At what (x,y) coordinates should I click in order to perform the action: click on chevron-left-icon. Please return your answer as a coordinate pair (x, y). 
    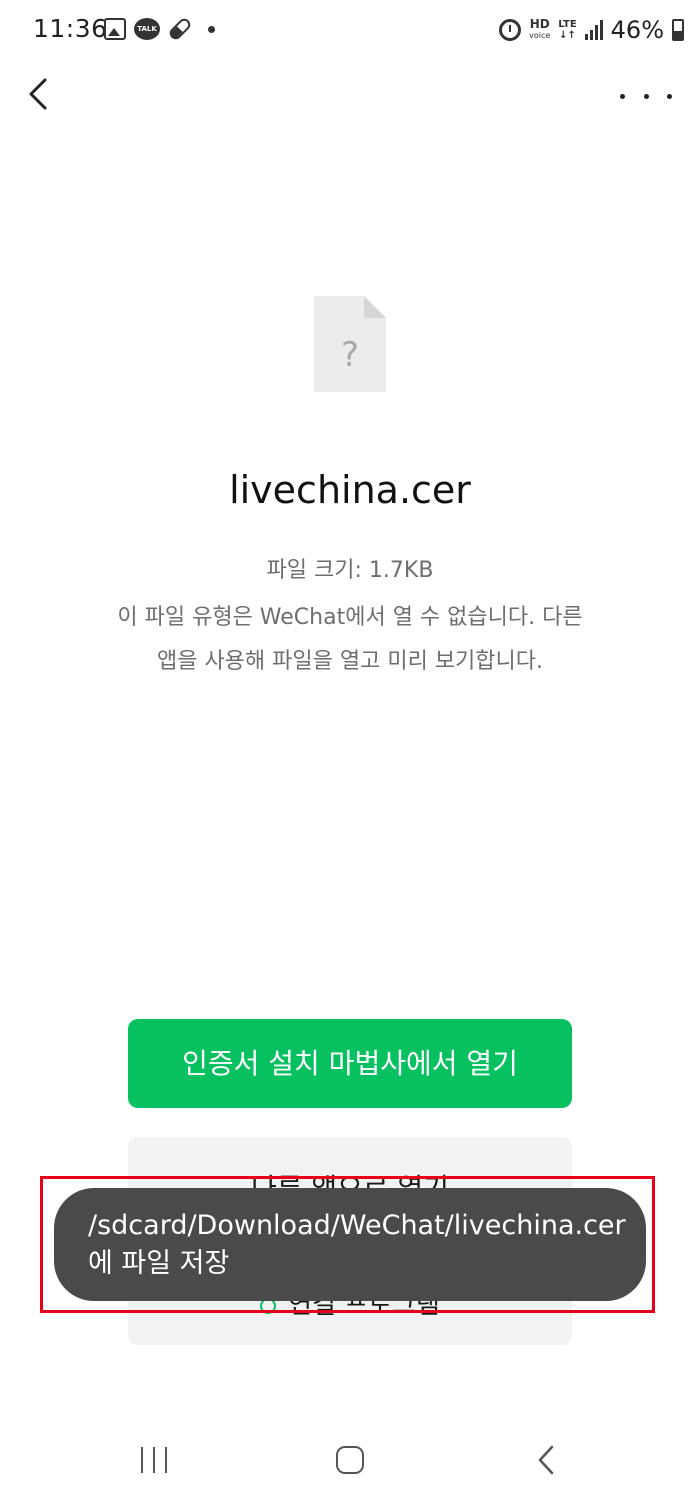
    Looking at the image, I should click on (38, 94).